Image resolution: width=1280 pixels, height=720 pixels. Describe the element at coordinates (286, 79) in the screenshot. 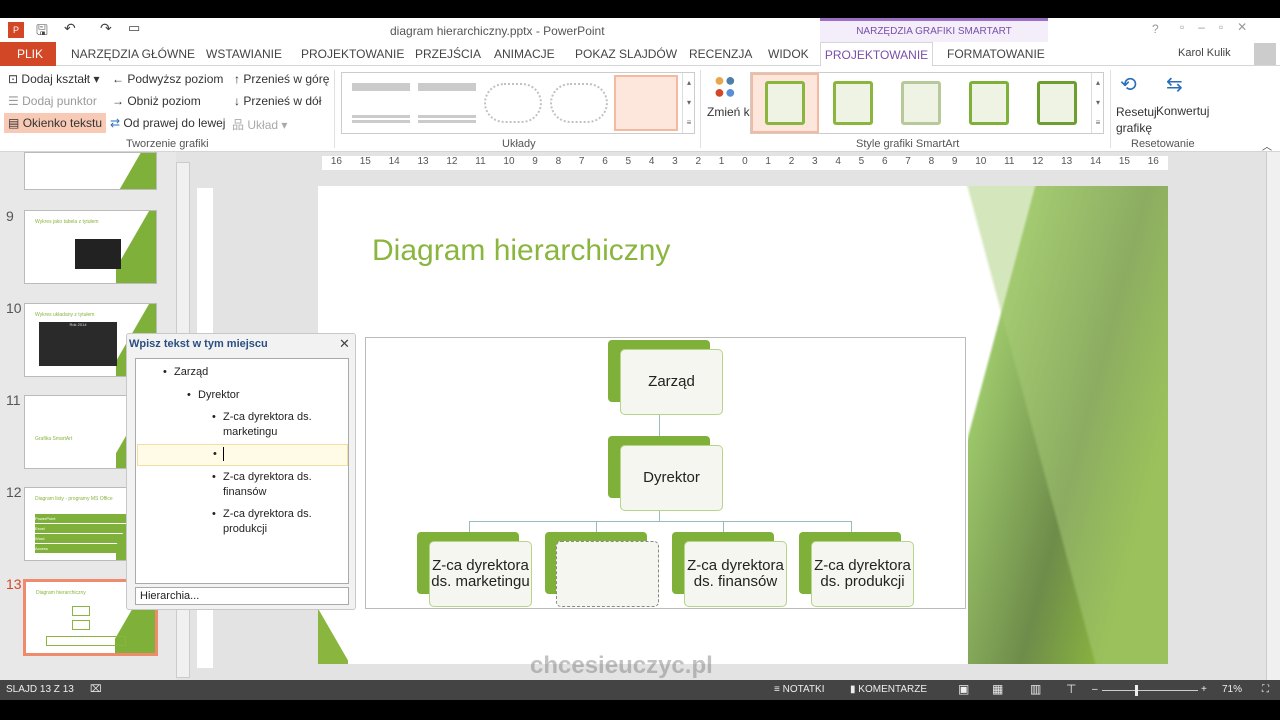

I see `label: Przenieś w górę` at that location.